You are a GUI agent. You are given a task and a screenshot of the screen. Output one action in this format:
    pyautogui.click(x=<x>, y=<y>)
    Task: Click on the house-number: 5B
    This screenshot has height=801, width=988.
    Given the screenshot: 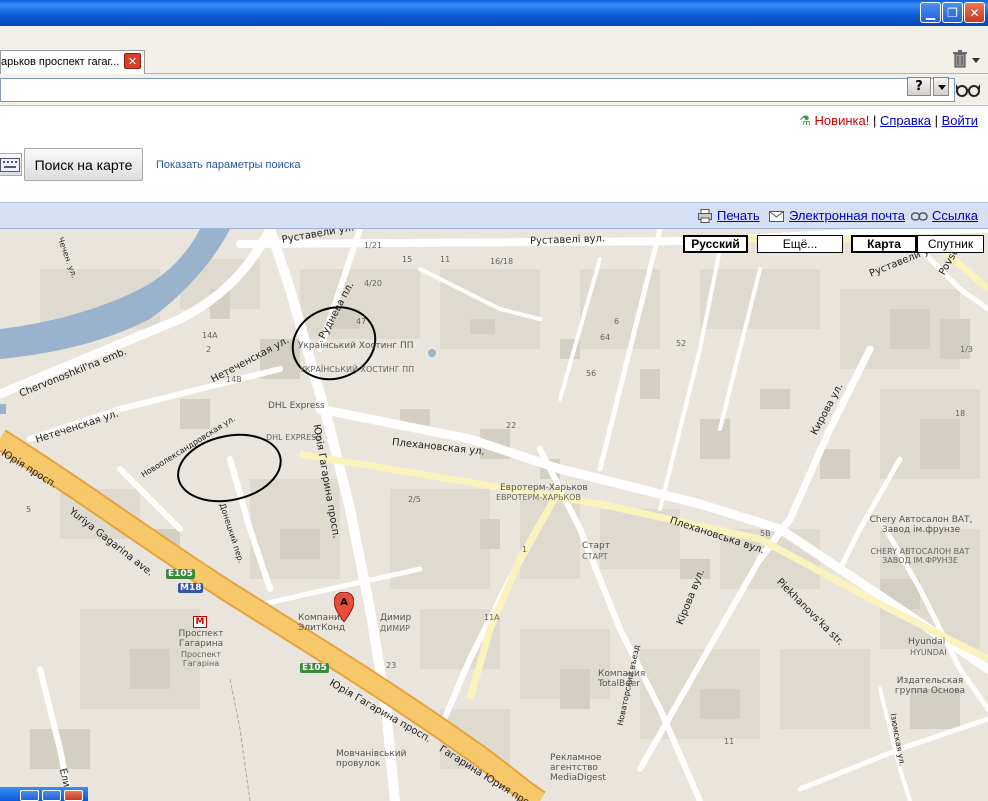 What is the action you would take?
    pyautogui.click(x=765, y=533)
    